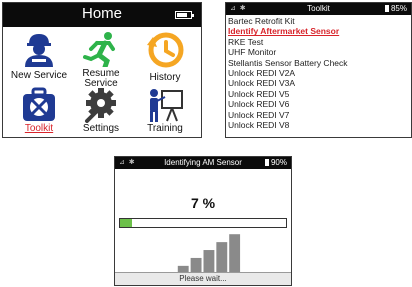  I want to click on toolkit-icon, so click(39, 105).